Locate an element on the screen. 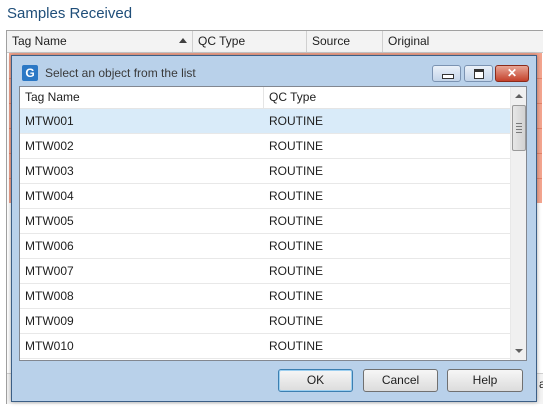 Image resolution: width=543 pixels, height=411 pixels. column-header-original: Original is located at coordinates (463, 41).